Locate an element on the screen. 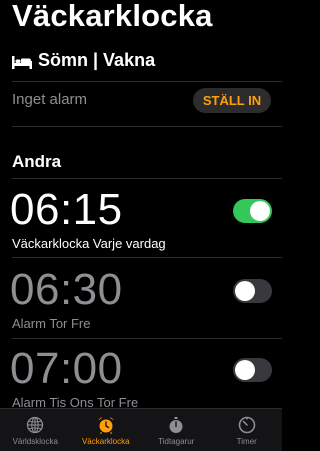 Image resolution: width=320 pixels, height=451 pixels. alarm-row: 06:30 Alarm Tor Fre is located at coordinates (141, 300).